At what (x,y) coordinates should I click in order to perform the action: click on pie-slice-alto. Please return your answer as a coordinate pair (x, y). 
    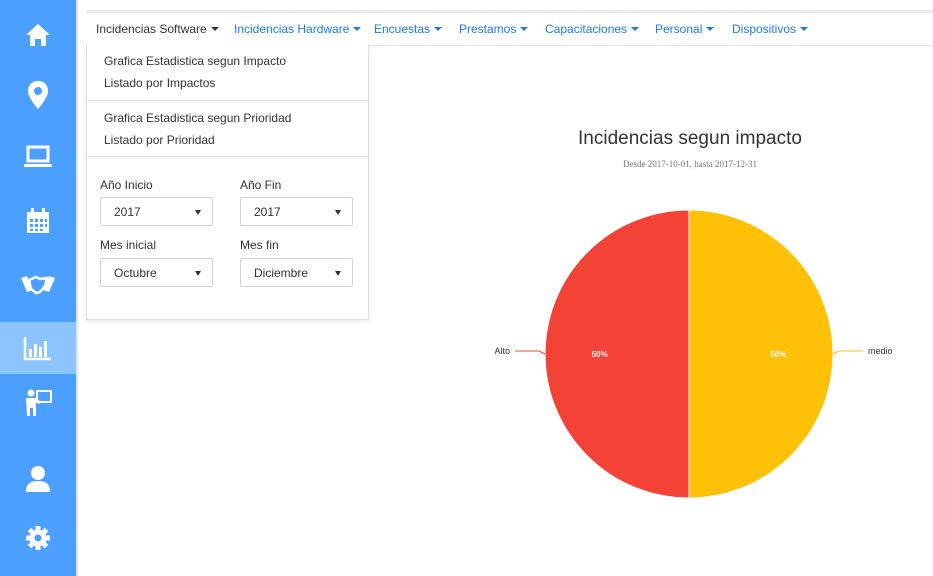
    Looking at the image, I should click on (617, 354).